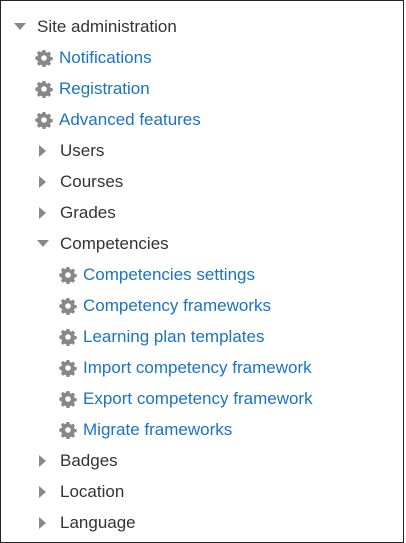 The width and height of the screenshot is (406, 543). Describe the element at coordinates (107, 26) in the screenshot. I see `tree-node-label: Site administration` at that location.